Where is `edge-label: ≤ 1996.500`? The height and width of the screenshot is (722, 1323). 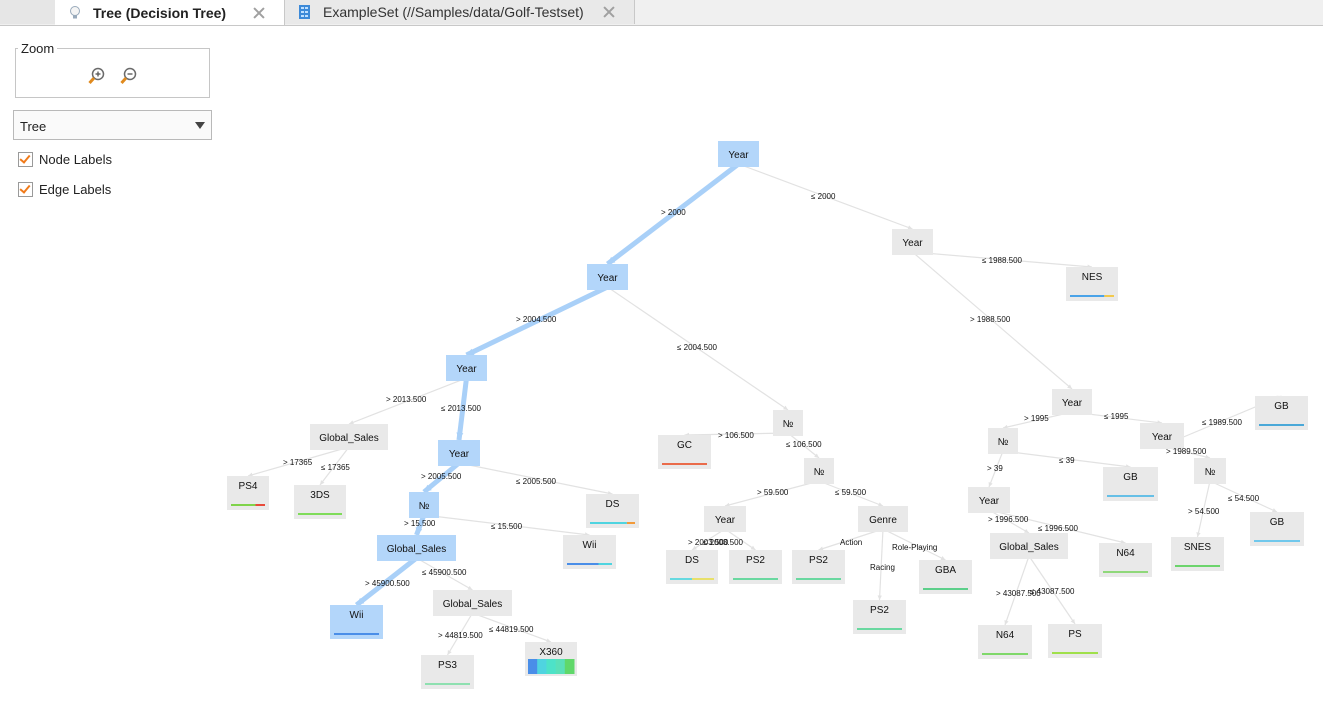
edge-label: ≤ 1996.500 is located at coordinates (1058, 528).